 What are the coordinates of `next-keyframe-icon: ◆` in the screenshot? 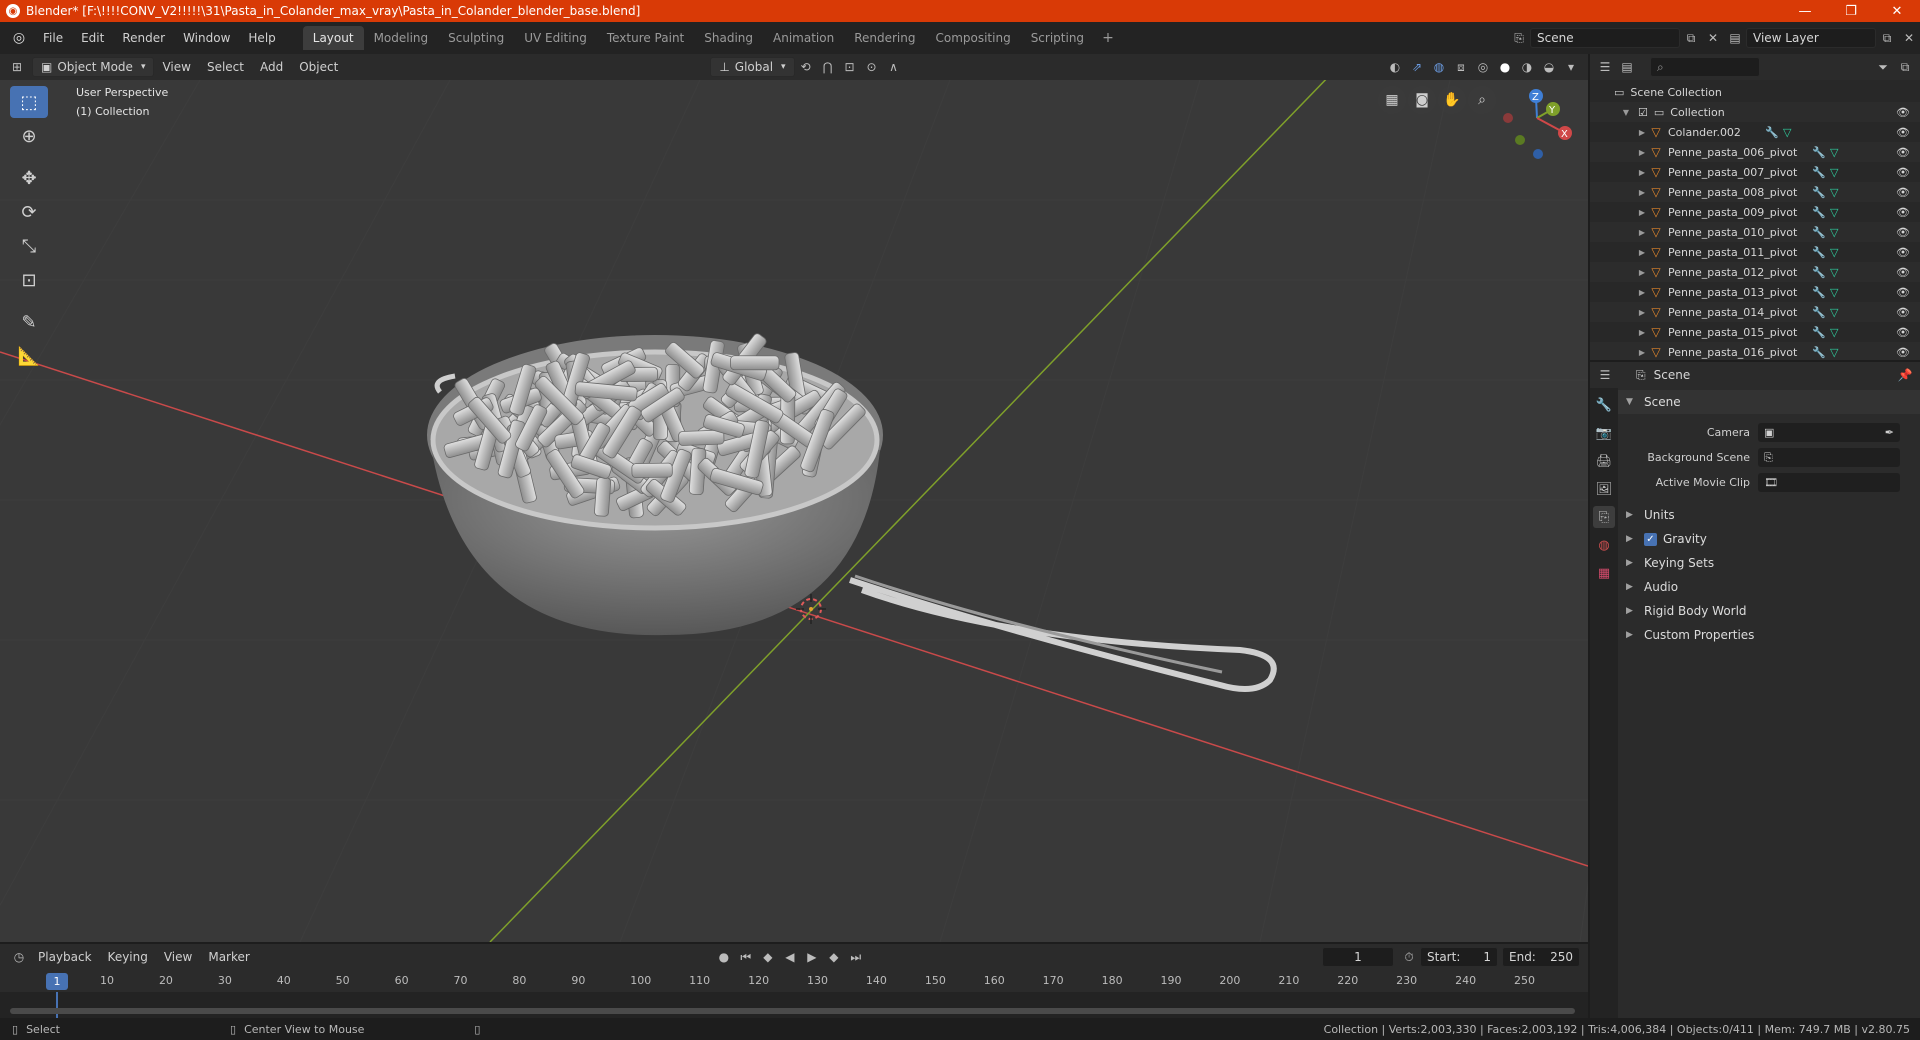 It's located at (834, 957).